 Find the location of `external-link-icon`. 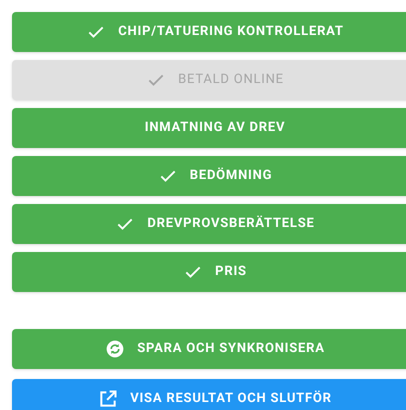

external-link-icon is located at coordinates (108, 399).